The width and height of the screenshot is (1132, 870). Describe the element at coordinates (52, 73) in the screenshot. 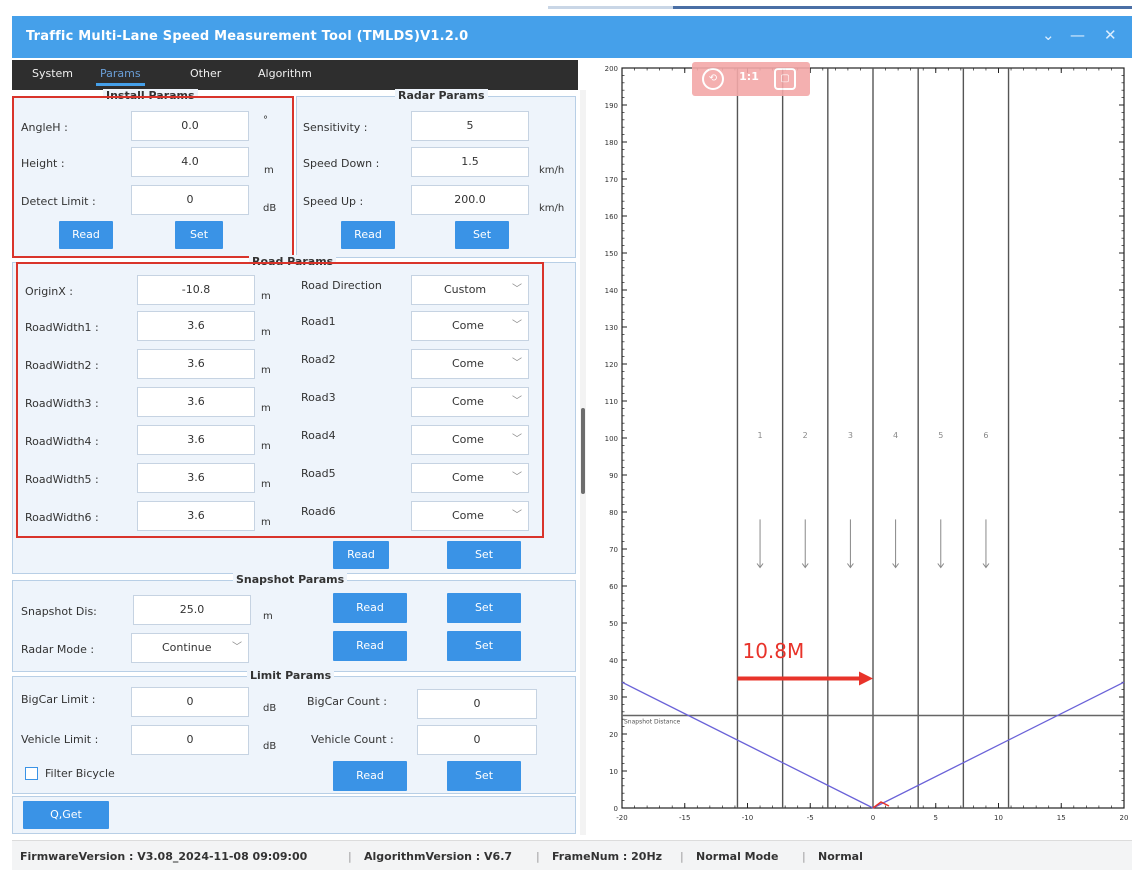

I see `tab-system: System` at that location.